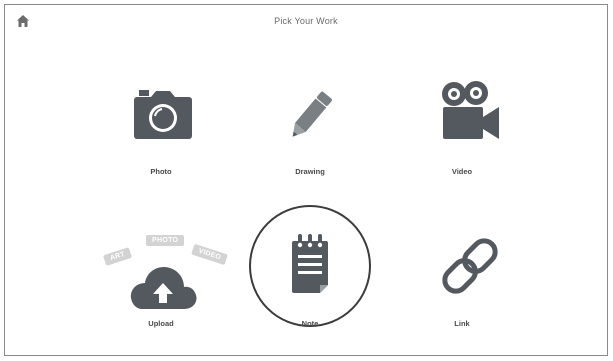 This screenshot has width=613, height=361. What do you see at coordinates (165, 240) in the screenshot?
I see `photo-tag: PHOTO` at bounding box center [165, 240].